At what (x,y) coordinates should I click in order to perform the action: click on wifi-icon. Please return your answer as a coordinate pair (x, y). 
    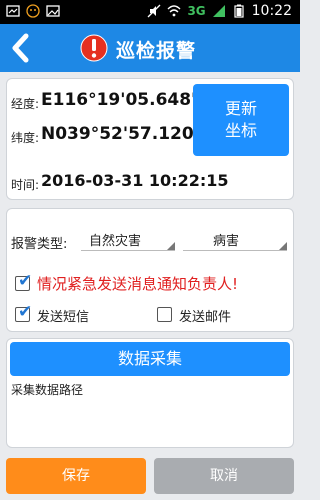
    Looking at the image, I should click on (174, 11).